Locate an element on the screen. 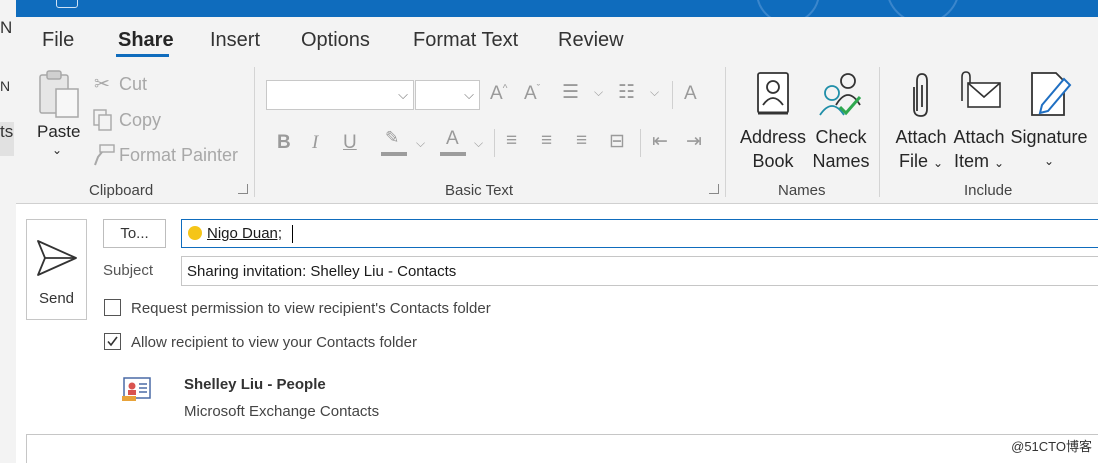  send-icon is located at coordinates (57, 258).